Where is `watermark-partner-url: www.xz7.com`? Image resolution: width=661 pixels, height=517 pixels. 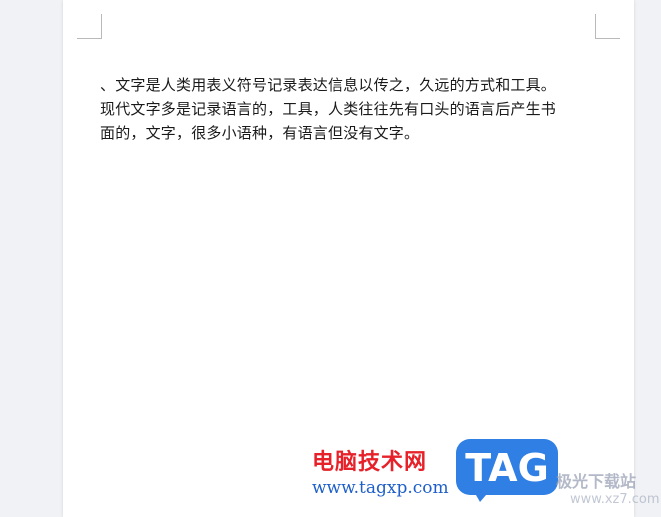
watermark-partner-url: www.xz7.com is located at coordinates (615, 499).